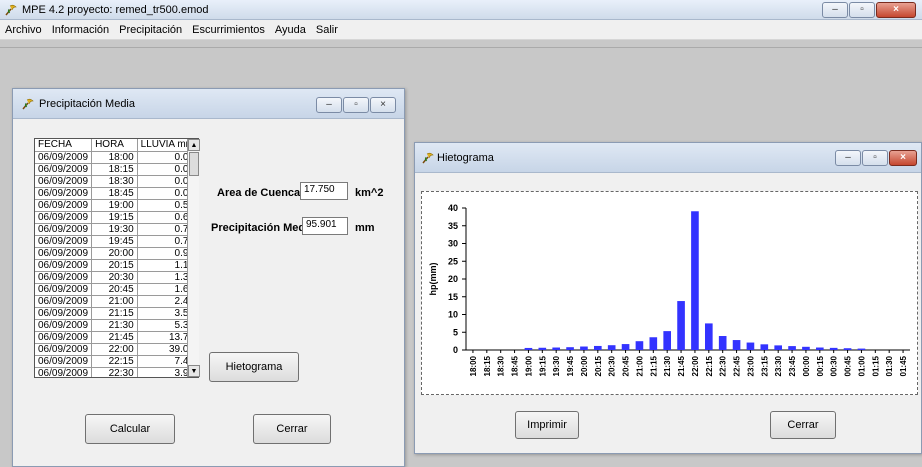  I want to click on cell-hora: 22:30, so click(114, 372).